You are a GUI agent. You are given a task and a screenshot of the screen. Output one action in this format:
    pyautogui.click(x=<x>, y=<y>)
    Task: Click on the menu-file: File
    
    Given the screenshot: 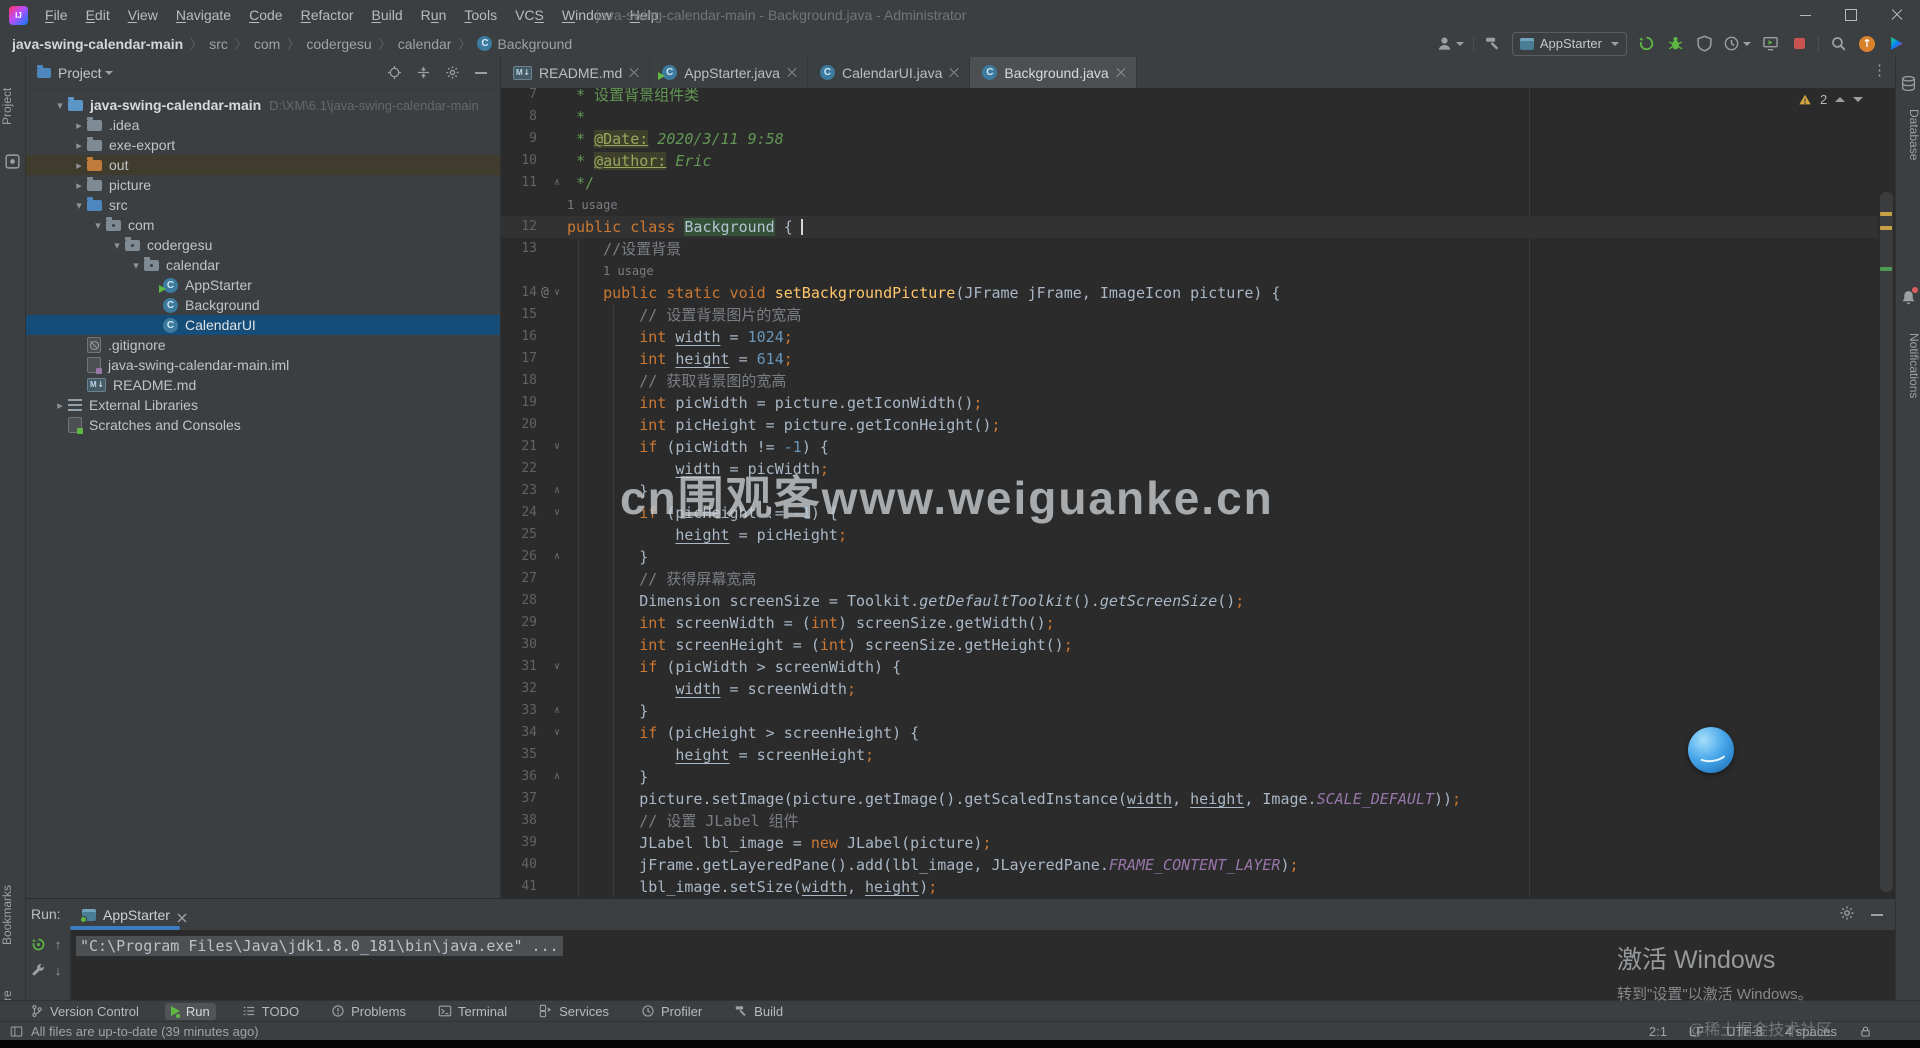 What is the action you would take?
    pyautogui.click(x=56, y=15)
    